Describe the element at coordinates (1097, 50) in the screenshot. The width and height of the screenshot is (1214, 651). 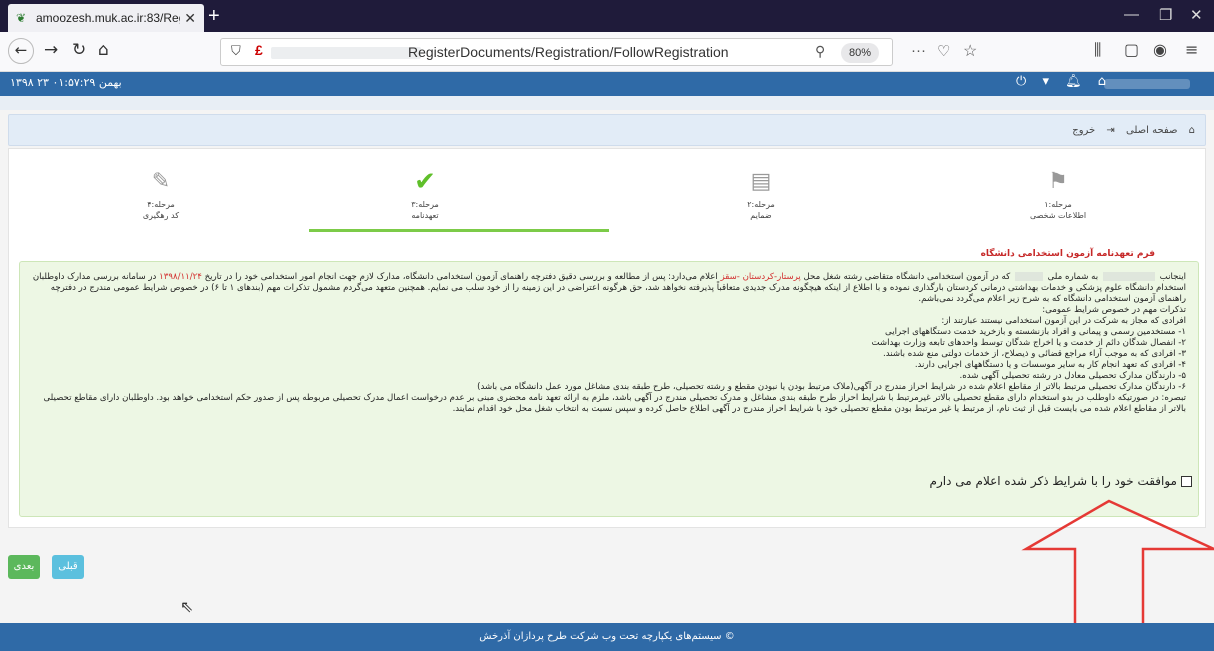
I see `library-icon: ⫼` at that location.